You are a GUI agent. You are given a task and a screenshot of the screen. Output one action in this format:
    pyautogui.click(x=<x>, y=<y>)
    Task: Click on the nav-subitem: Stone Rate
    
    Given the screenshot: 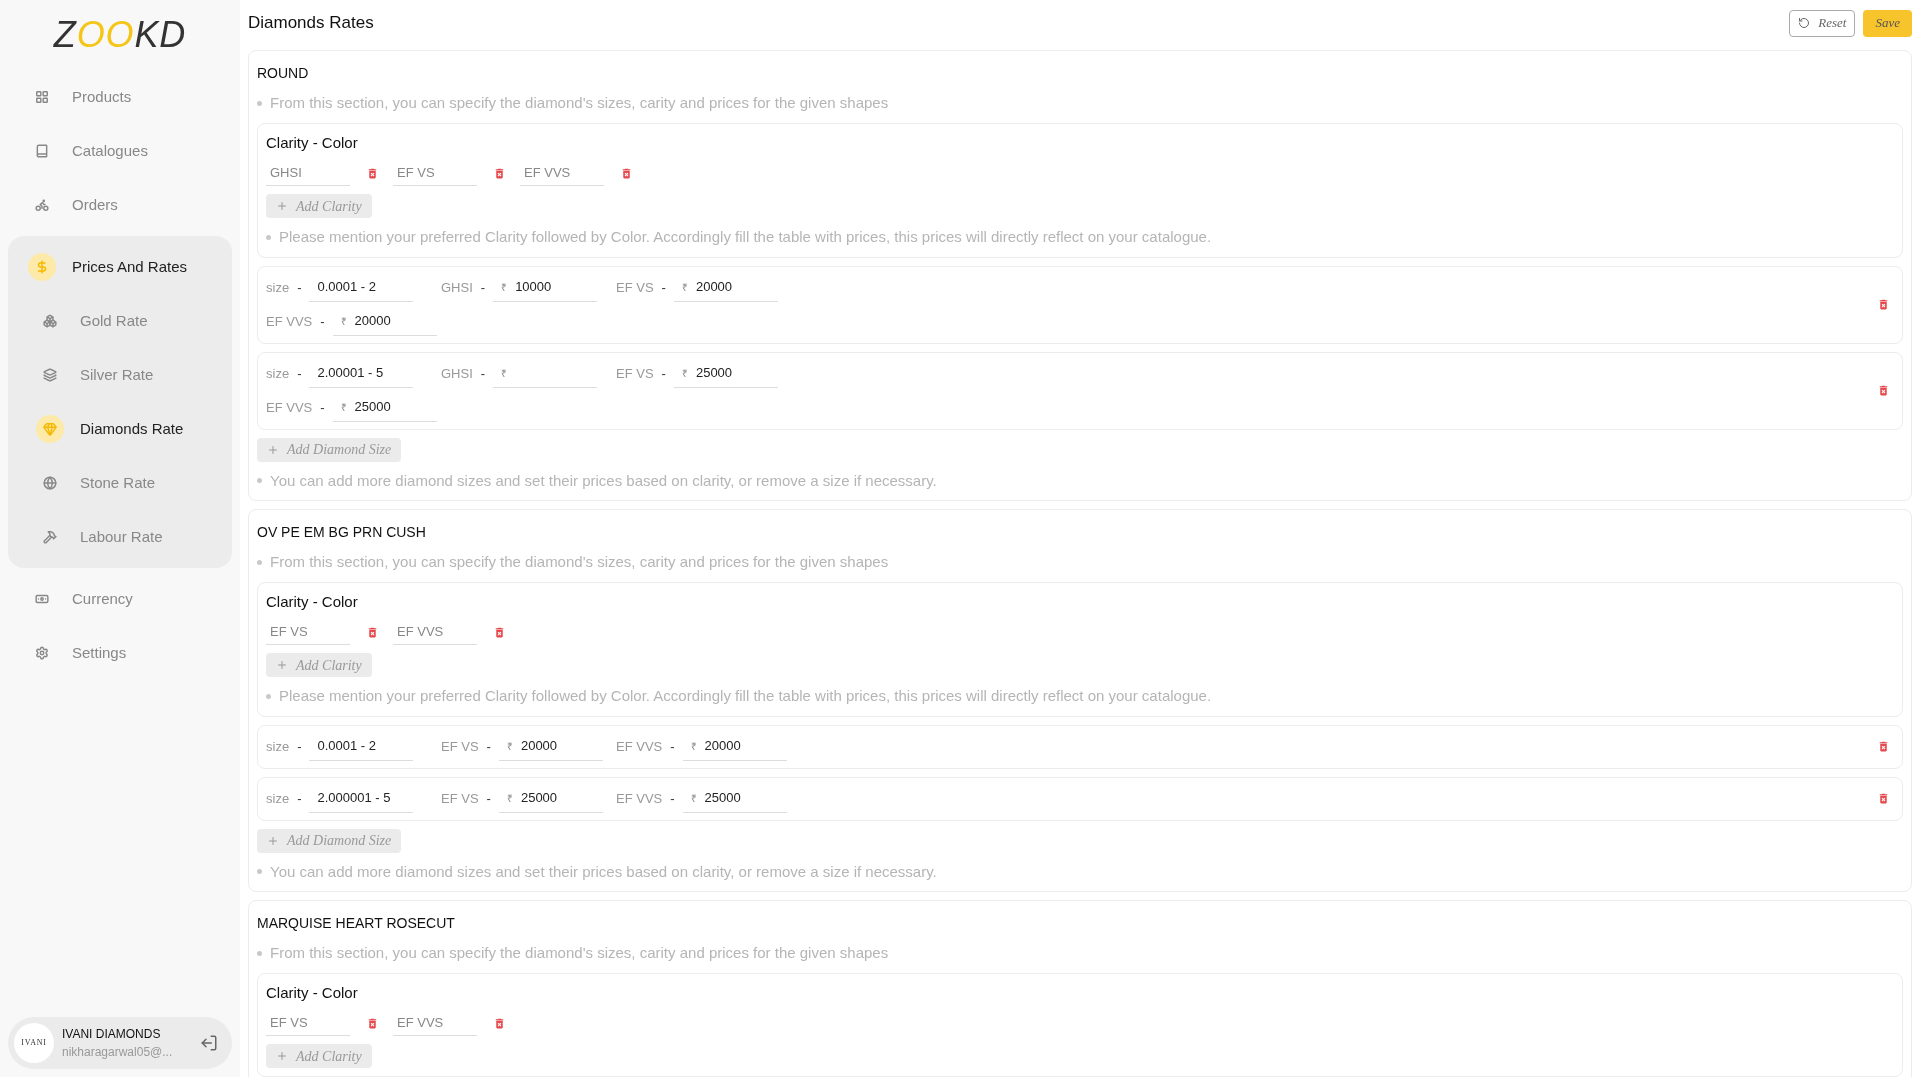 What is the action you would take?
    pyautogui.click(x=120, y=483)
    